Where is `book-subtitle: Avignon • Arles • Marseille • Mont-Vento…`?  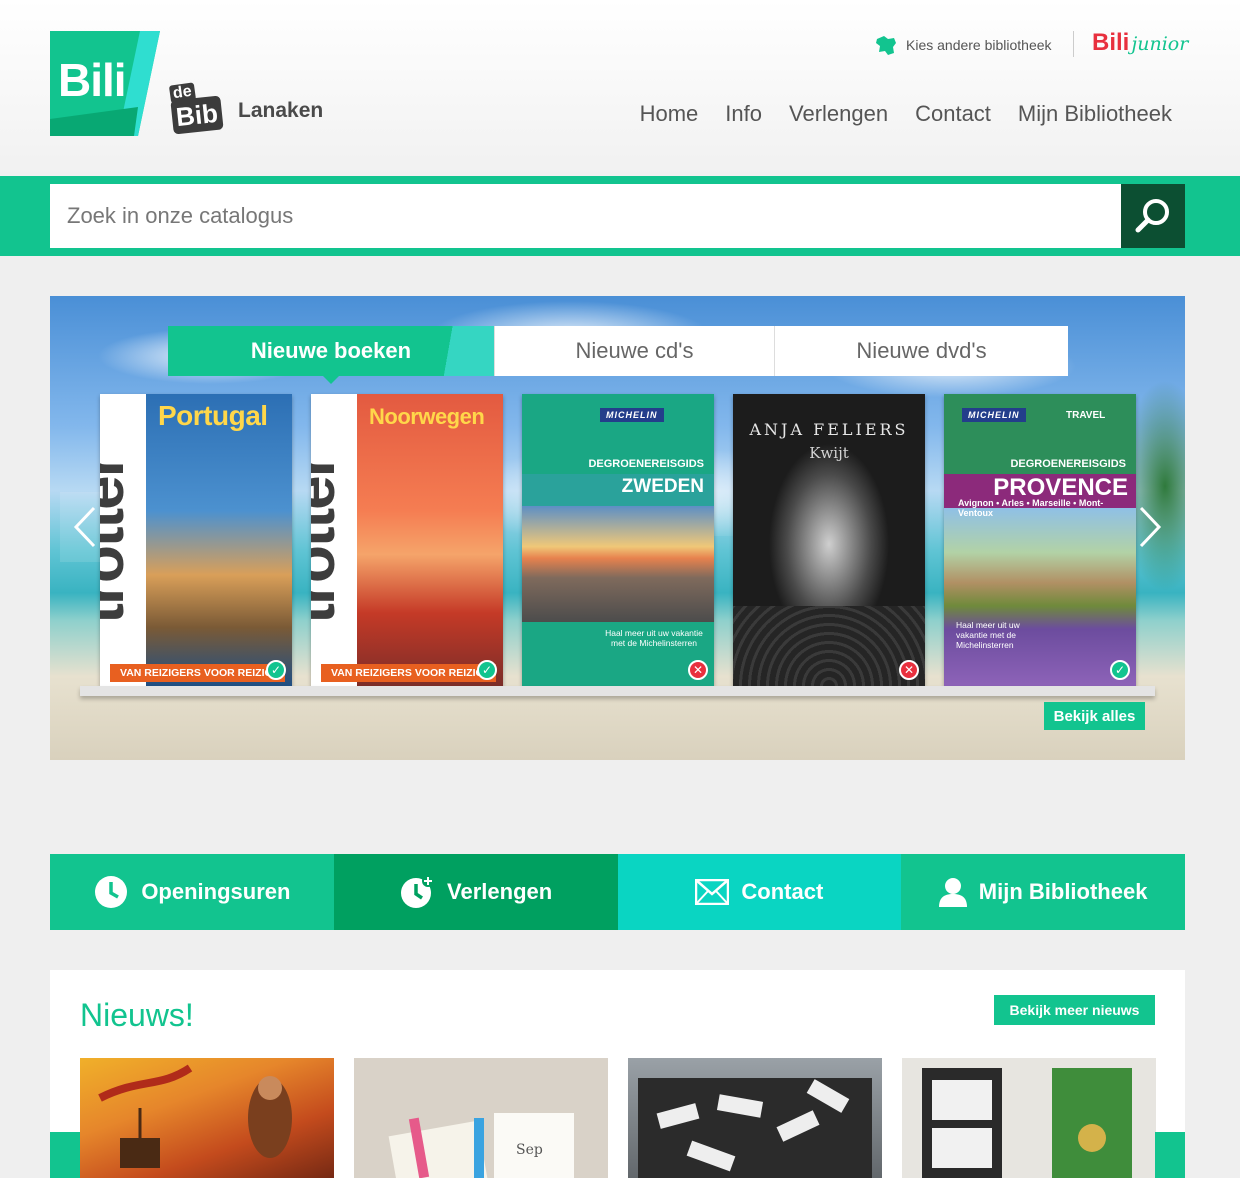 book-subtitle: Avignon • Arles • Marseille • Mont-Vento… is located at coordinates (1031, 508).